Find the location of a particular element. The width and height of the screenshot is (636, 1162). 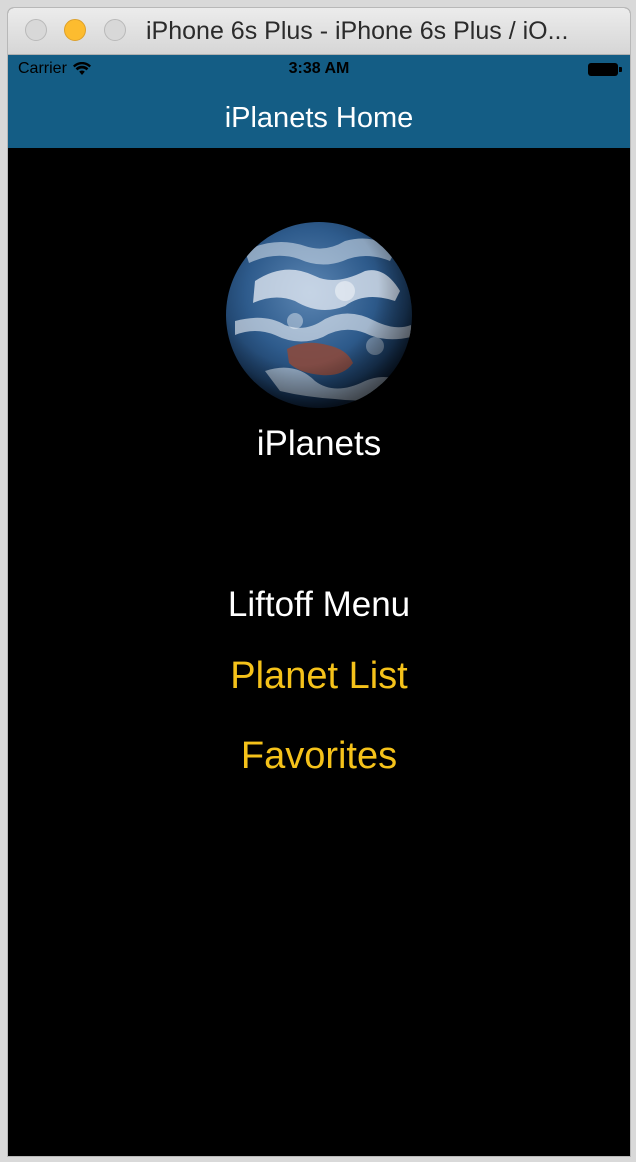

navigation-bar: iPlanets Home is located at coordinates (319, 116).